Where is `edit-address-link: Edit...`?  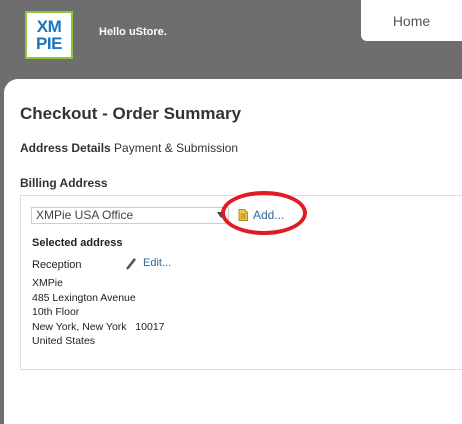
edit-address-link: Edit... is located at coordinates (147, 263).